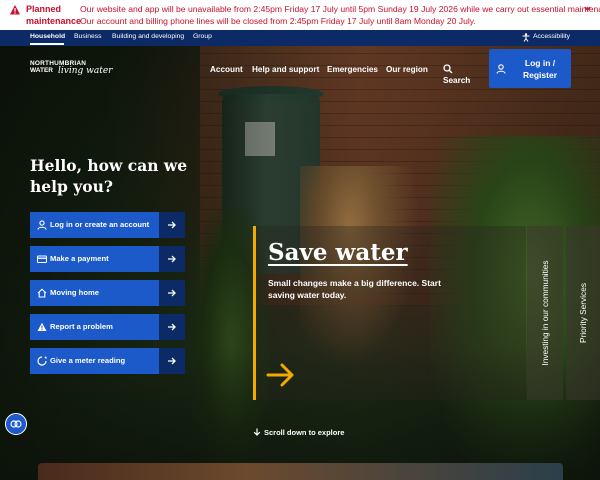 This screenshot has height=480, width=600. I want to click on logo-line2: WATER, so click(41, 70).